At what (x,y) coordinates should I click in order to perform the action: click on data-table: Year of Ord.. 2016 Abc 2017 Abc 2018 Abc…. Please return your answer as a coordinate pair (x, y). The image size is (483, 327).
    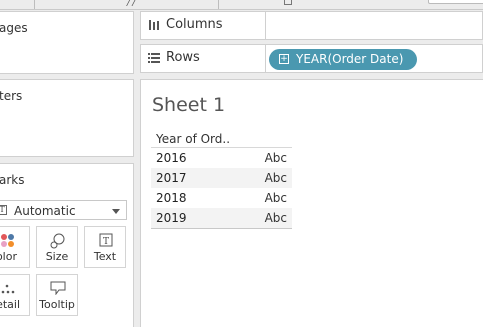
    Looking at the image, I should click on (221, 179).